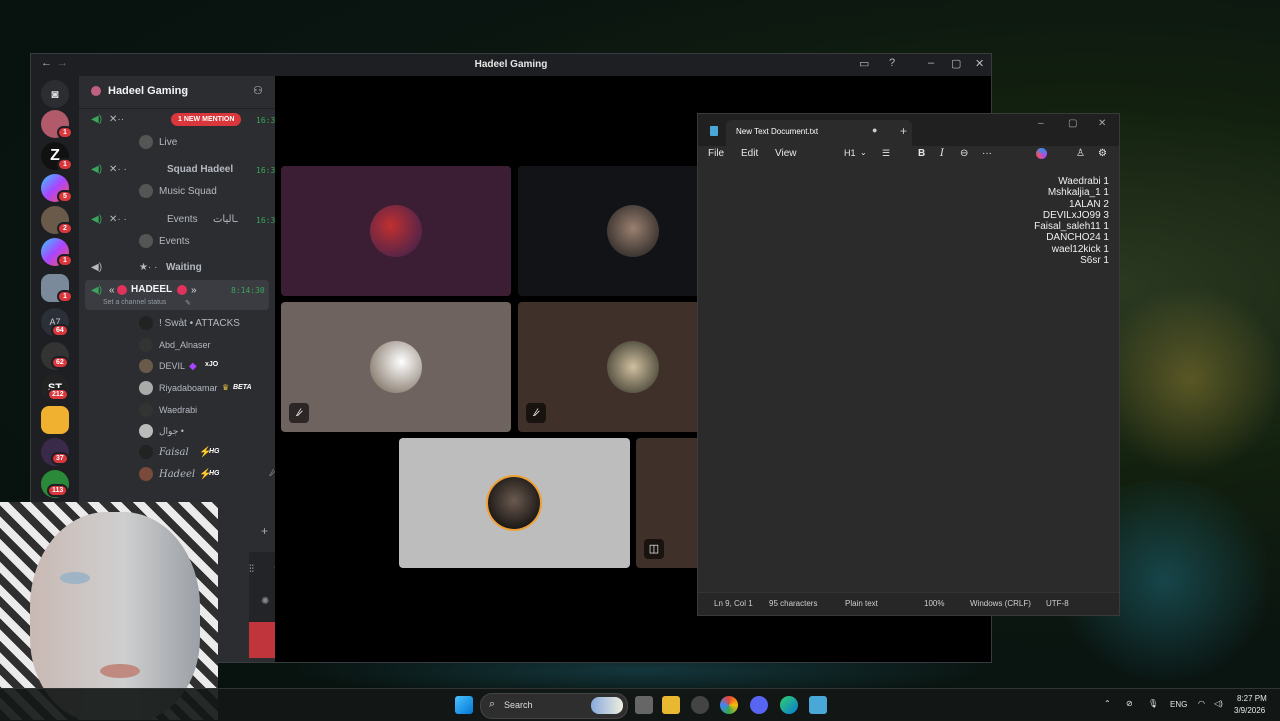 The height and width of the screenshot is (721, 1280). Describe the element at coordinates (644, 705) in the screenshot. I see `task-view-icon` at that location.